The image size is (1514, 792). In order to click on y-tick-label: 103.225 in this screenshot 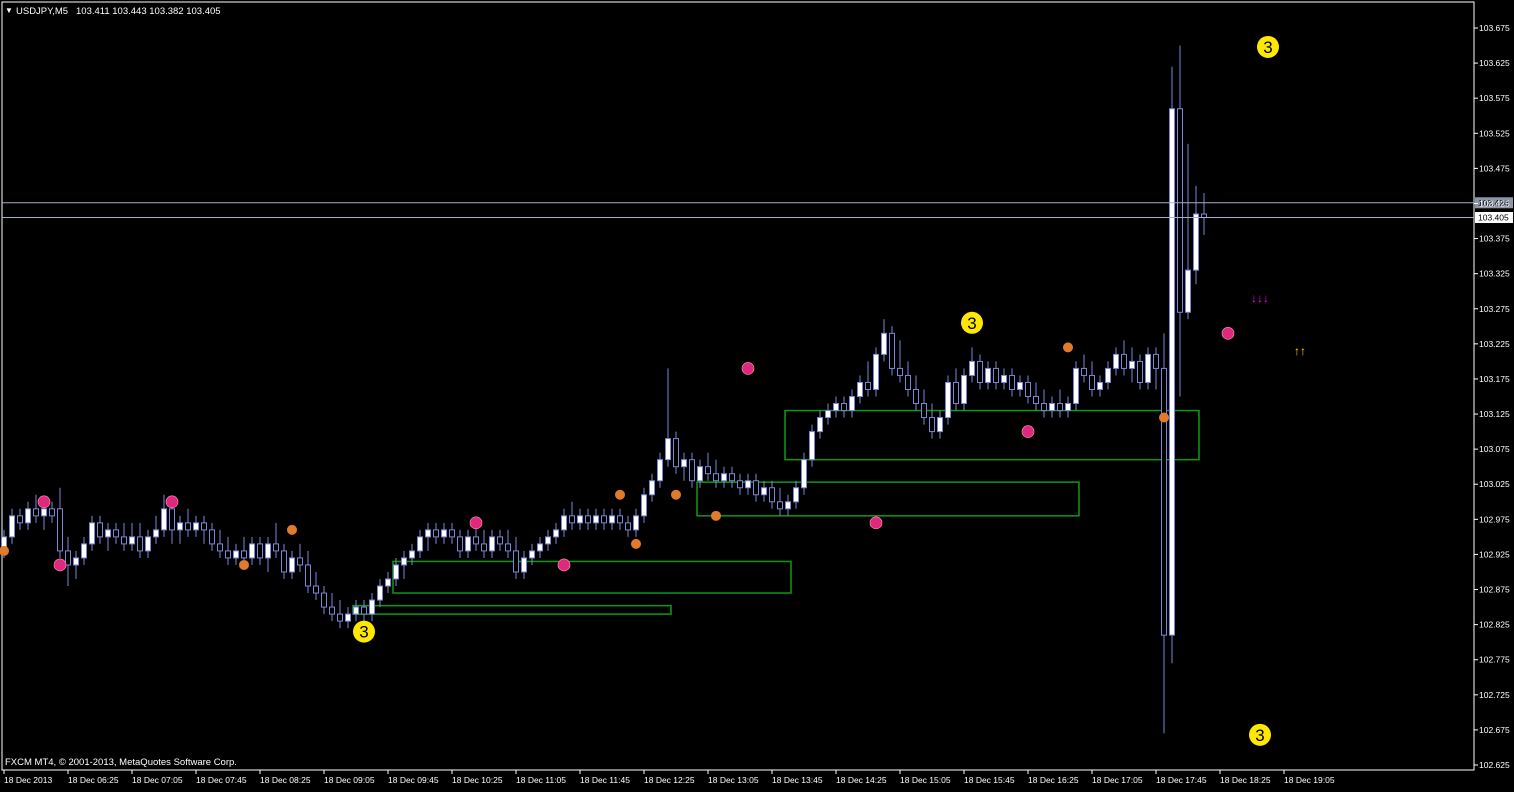, I will do `click(1494, 344)`.